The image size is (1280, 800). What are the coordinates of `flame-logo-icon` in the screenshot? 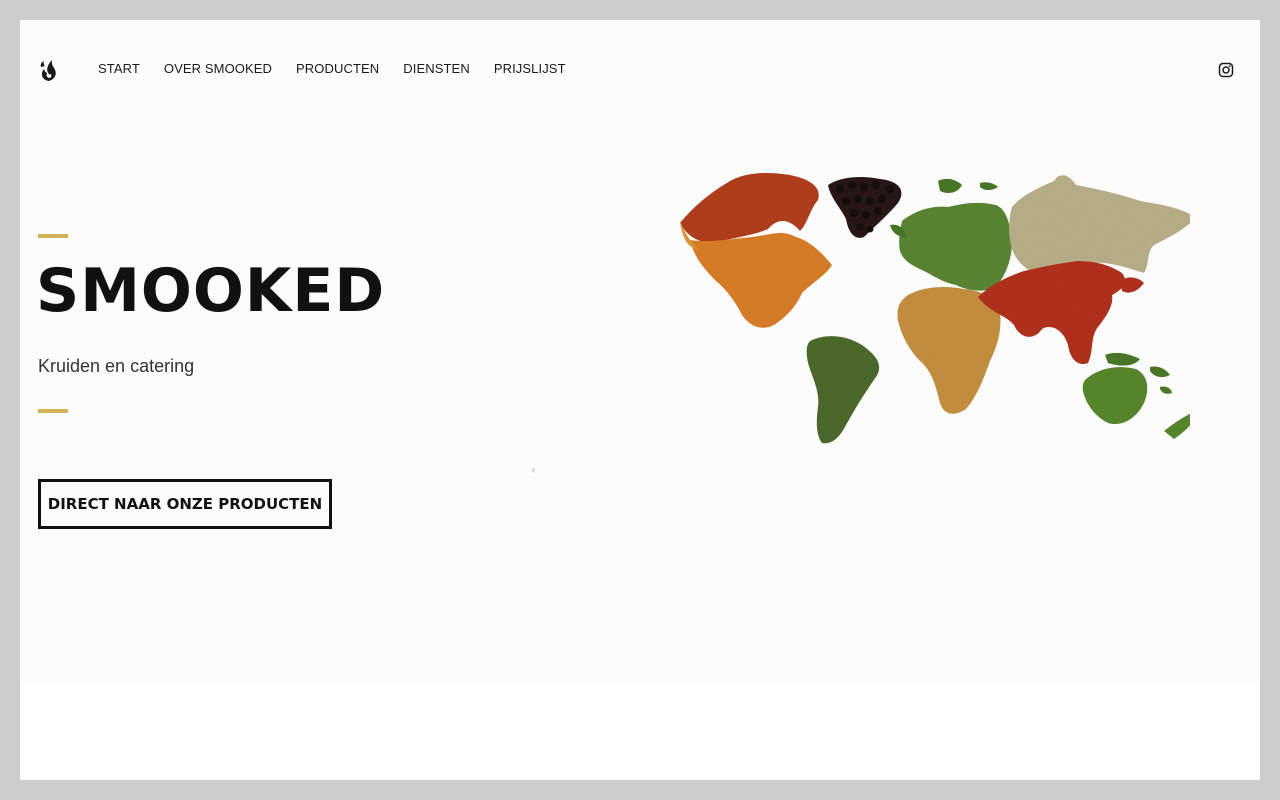 It's located at (49, 70).